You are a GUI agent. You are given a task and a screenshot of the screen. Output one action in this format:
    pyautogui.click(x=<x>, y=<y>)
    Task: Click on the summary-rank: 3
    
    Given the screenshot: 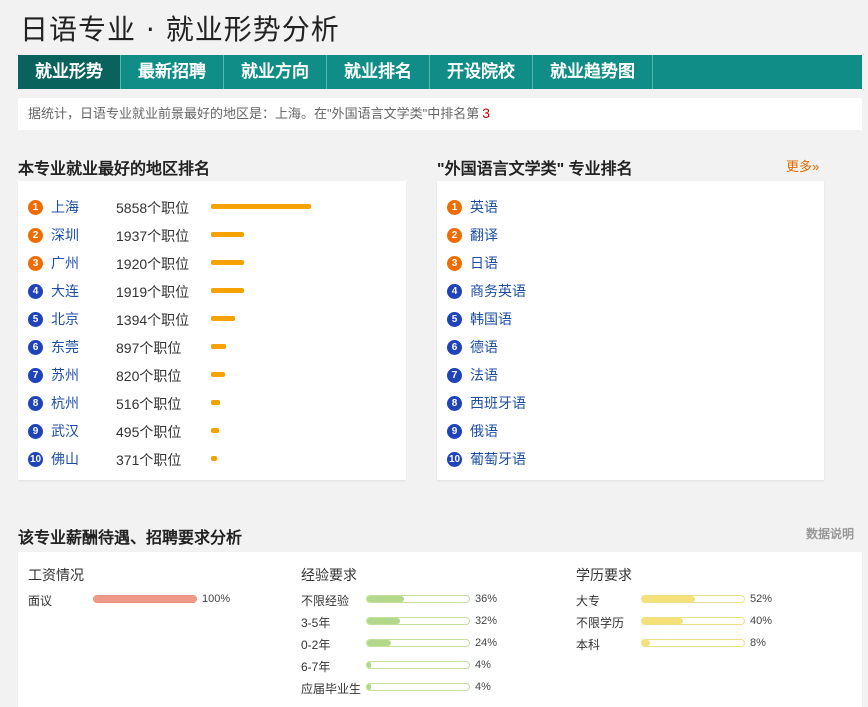 What is the action you would take?
    pyautogui.click(x=486, y=113)
    